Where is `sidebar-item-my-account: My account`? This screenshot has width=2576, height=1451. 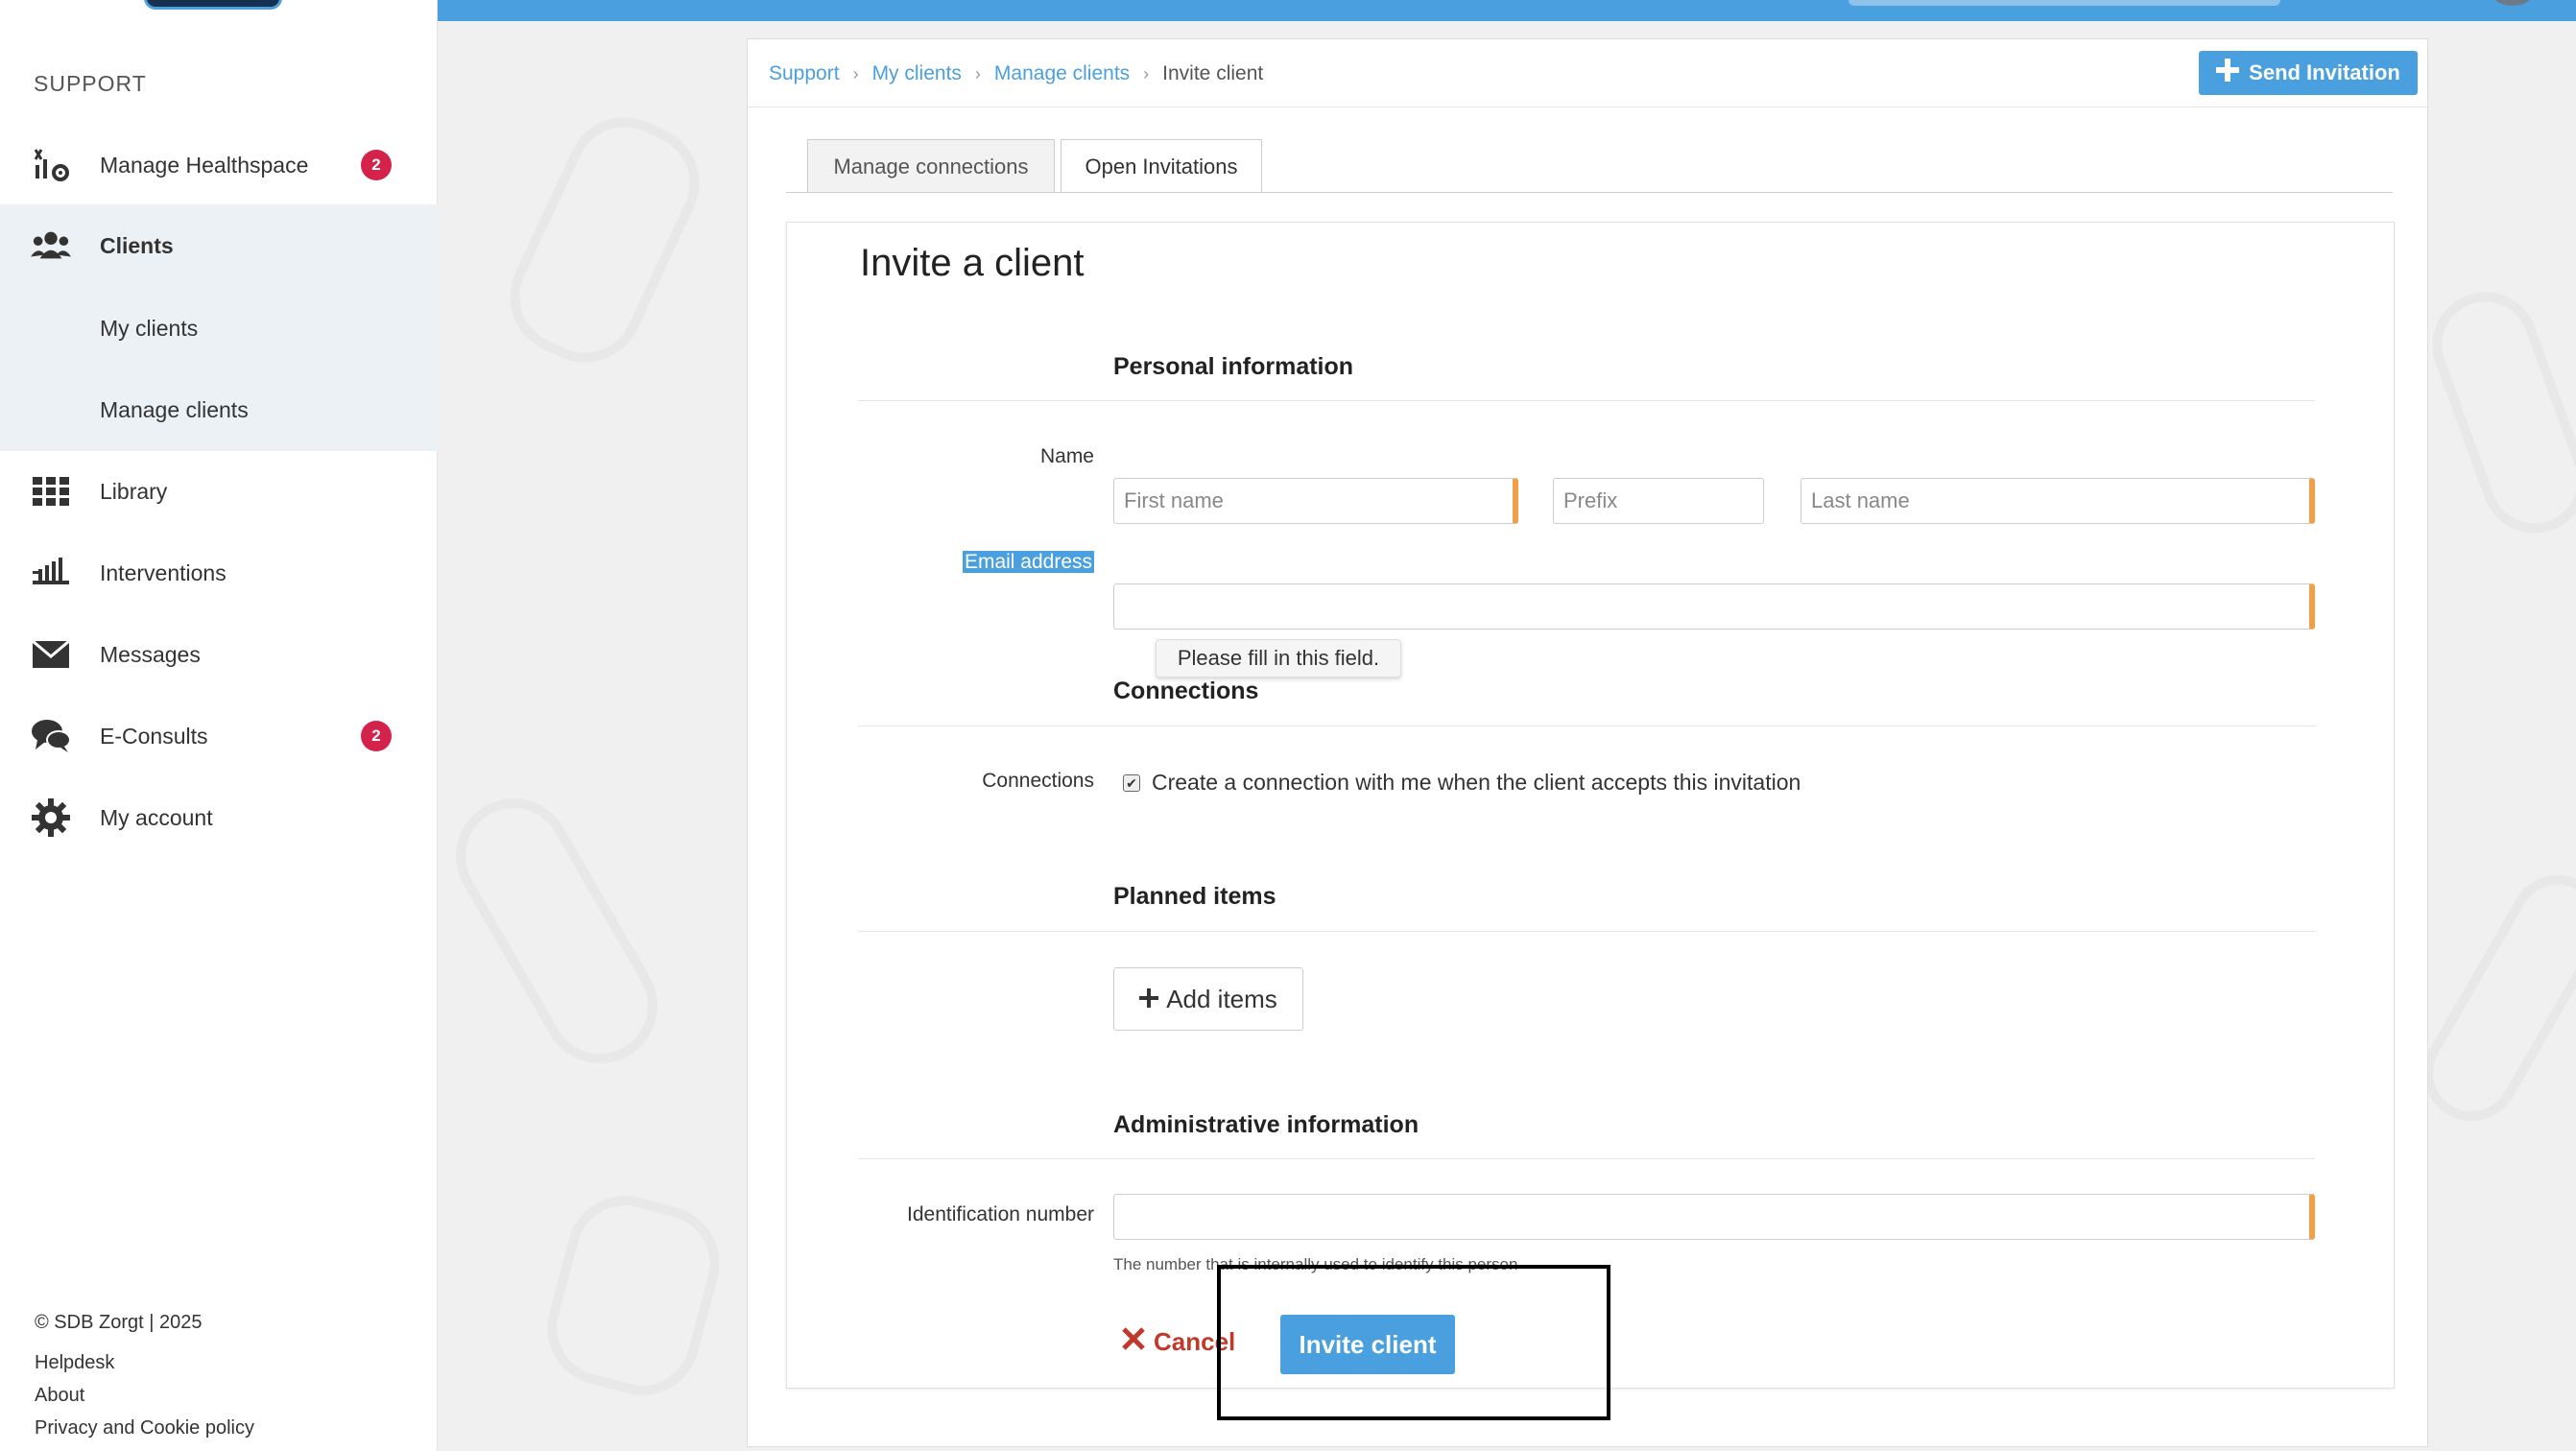 sidebar-item-my-account: My account is located at coordinates (219, 817).